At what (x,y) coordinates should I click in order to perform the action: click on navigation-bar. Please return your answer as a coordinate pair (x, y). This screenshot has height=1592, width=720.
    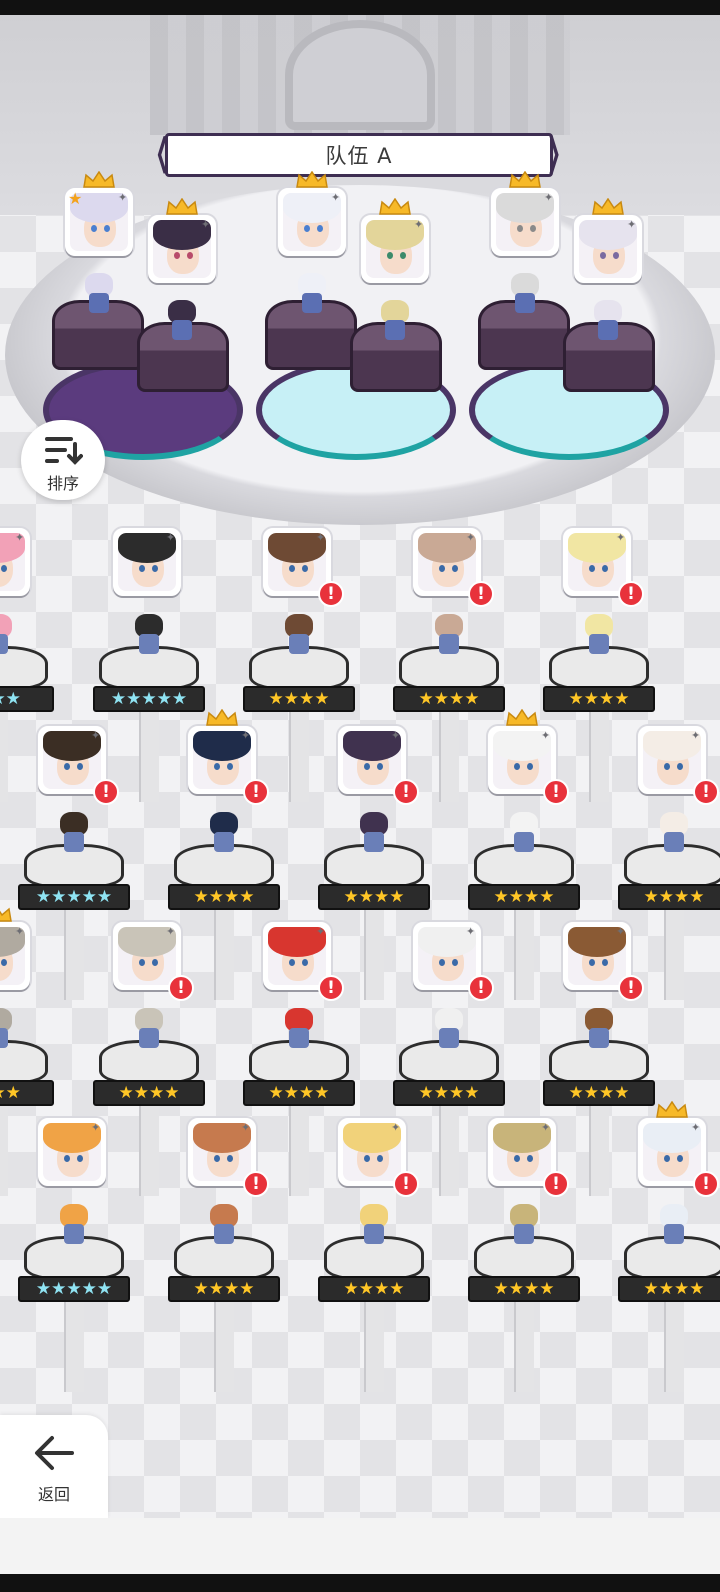
    Looking at the image, I should click on (360, 1555).